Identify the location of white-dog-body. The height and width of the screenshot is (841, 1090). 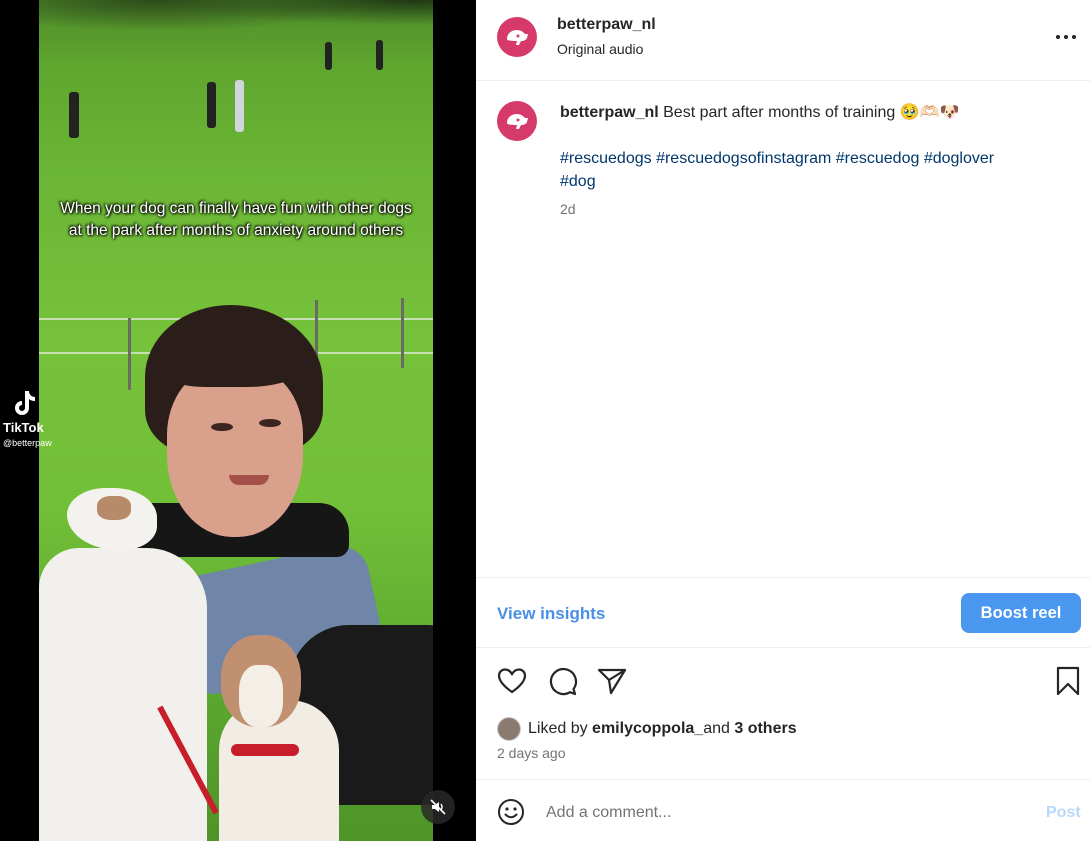
(123, 694).